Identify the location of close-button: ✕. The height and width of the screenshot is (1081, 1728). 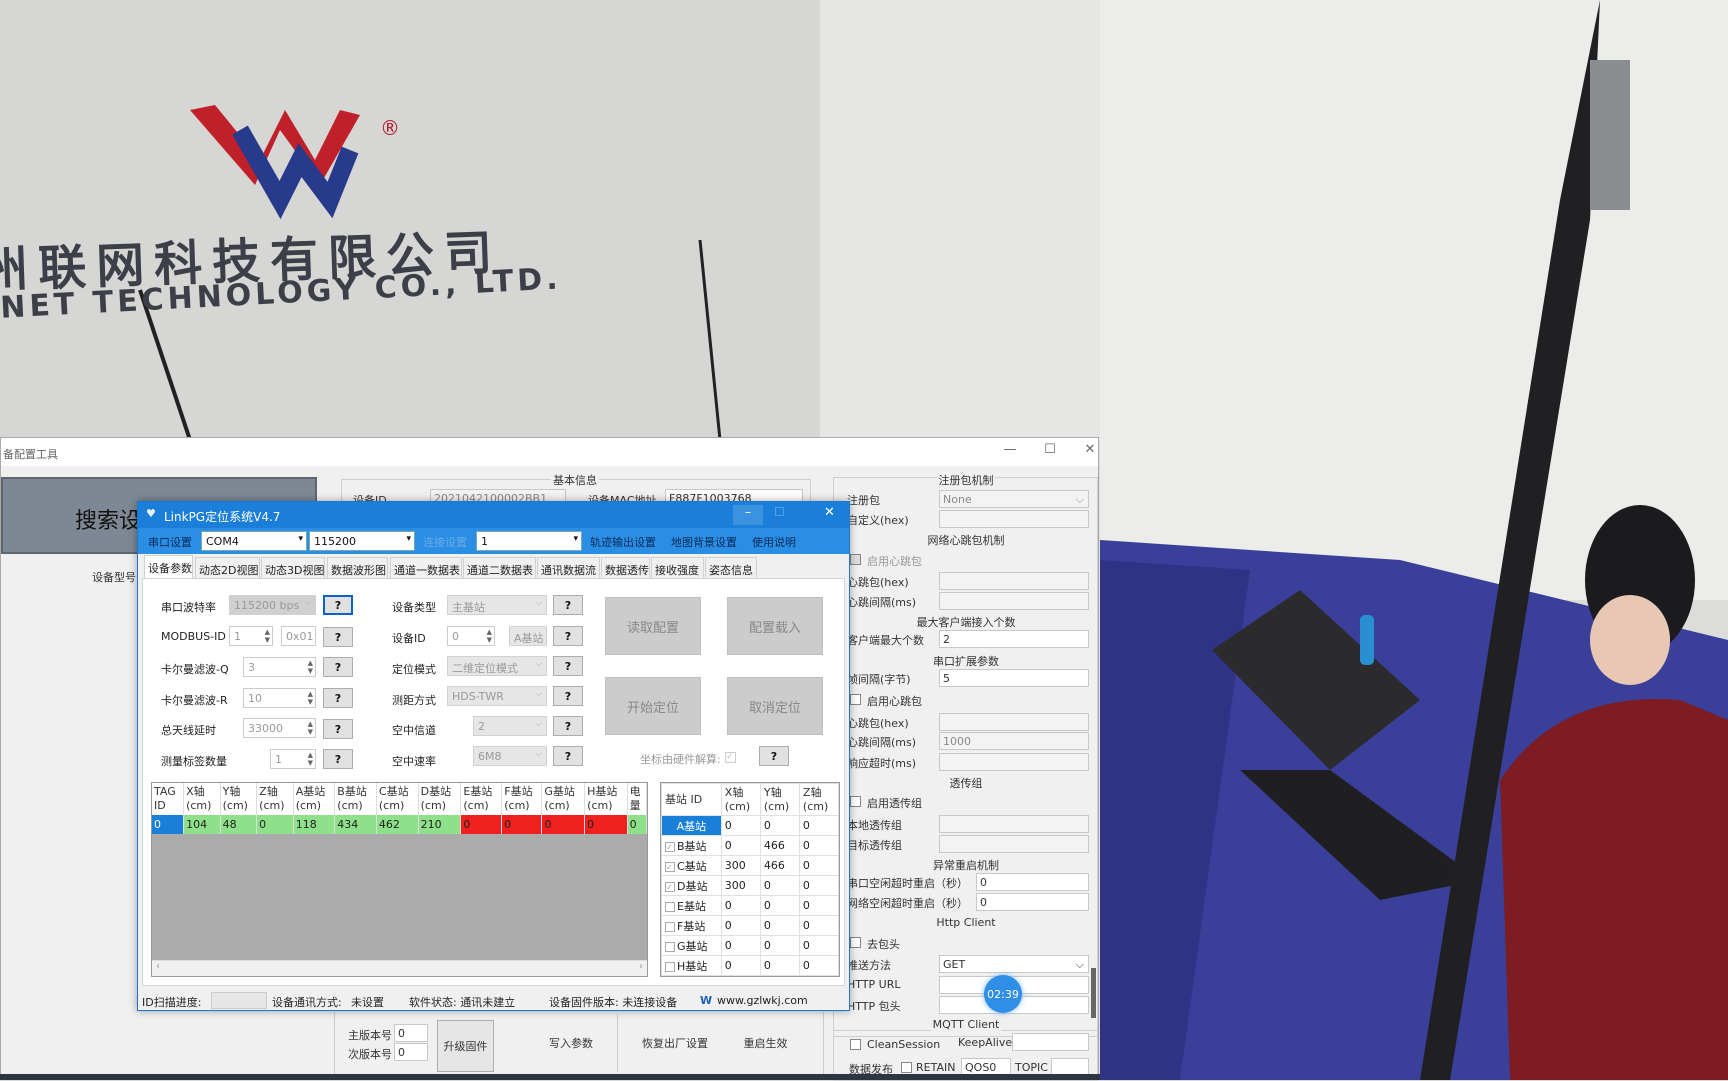
(829, 512).